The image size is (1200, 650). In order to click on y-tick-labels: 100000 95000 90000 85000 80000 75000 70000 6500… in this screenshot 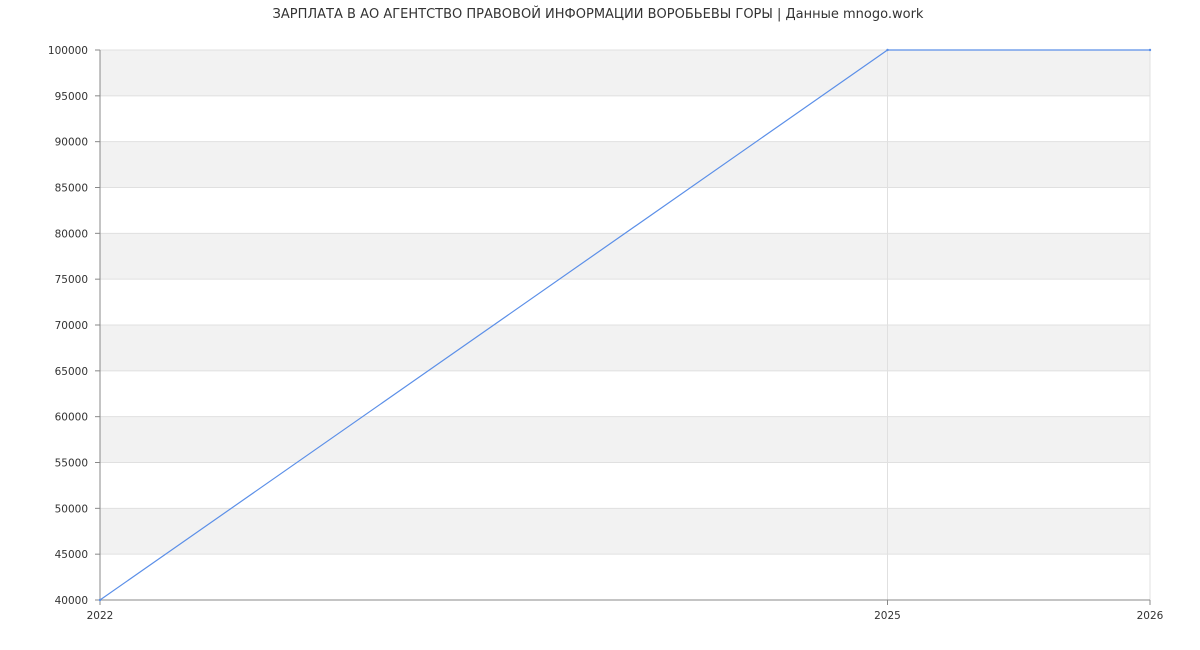, I will do `click(68, 326)`.